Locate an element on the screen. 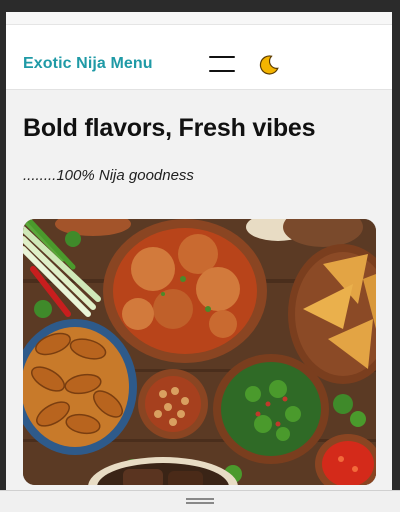 The image size is (400, 512). brand-logo-link: Exotic Nija Menu is located at coordinates (88, 64).